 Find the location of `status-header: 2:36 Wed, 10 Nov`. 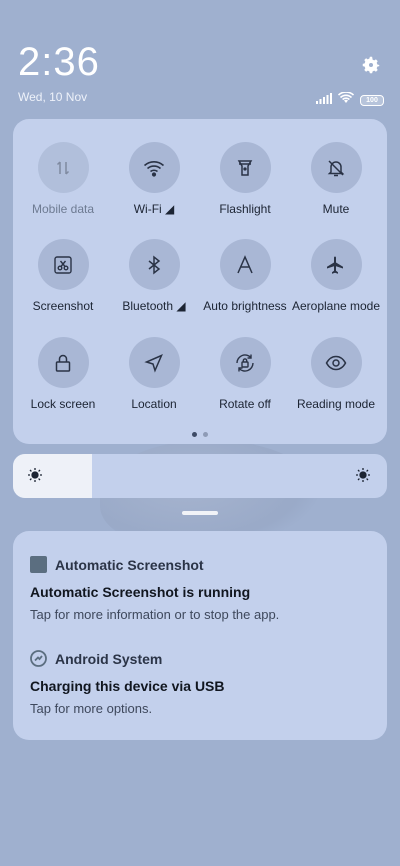

status-header: 2:36 Wed, 10 Nov is located at coordinates (59, 72).